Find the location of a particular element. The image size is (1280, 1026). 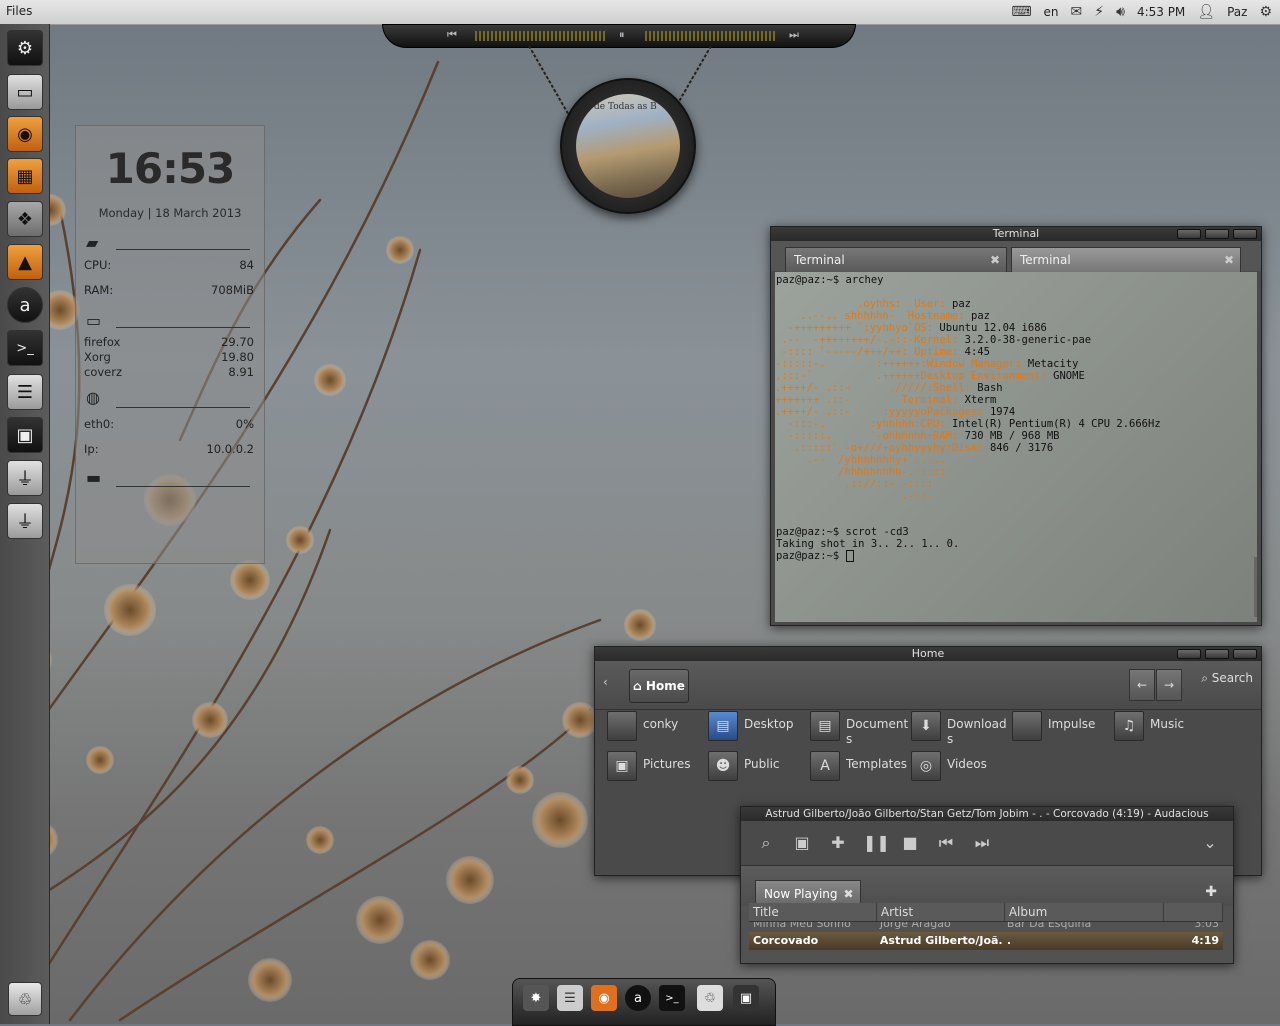

chevron-down-icon: ⌄ is located at coordinates (1210, 843).